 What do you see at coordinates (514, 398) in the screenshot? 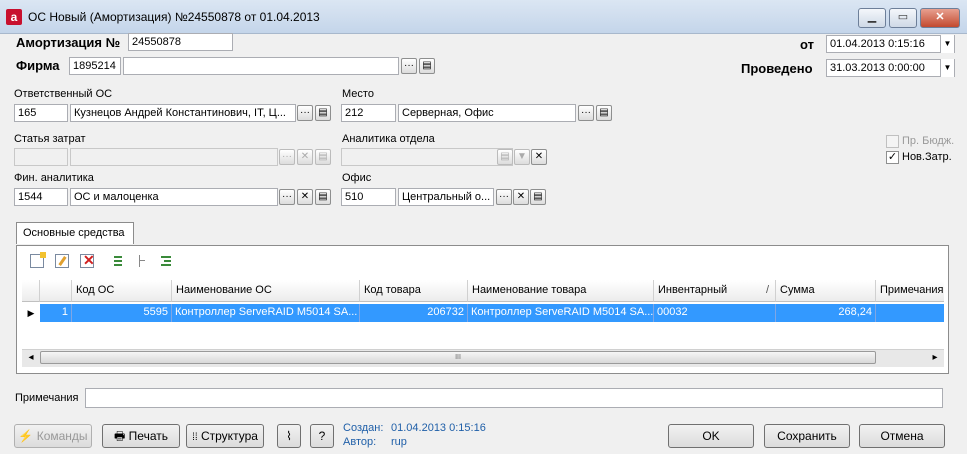
I see `notes-input` at bounding box center [514, 398].